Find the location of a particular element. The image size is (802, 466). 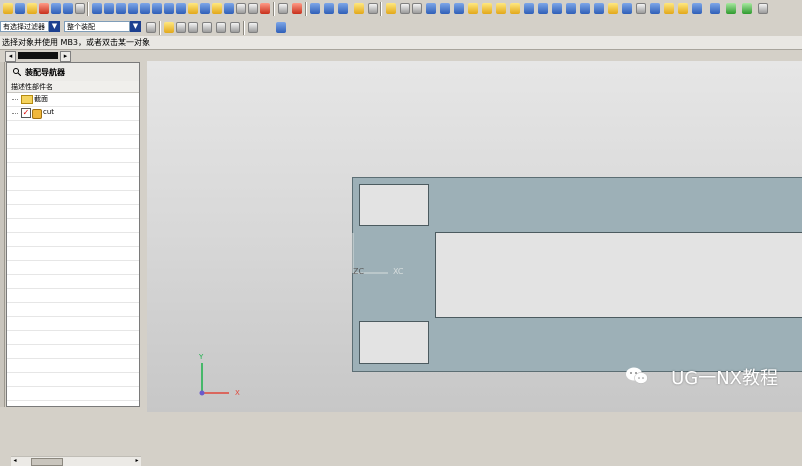

undo-icon is located at coordinates (181, 27).